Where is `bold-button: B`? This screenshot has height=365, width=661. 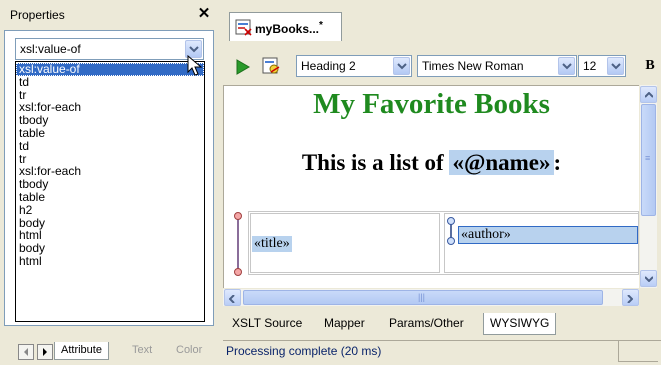
bold-button: B is located at coordinates (650, 66).